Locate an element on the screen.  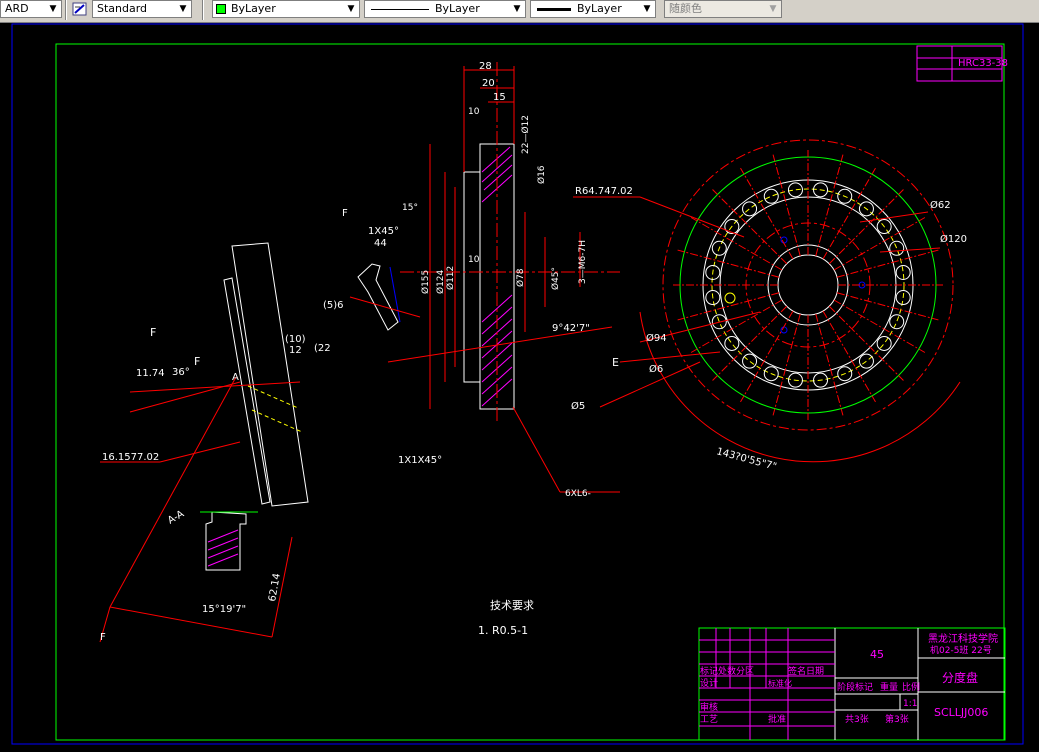
material: 45 is located at coordinates (877, 654).